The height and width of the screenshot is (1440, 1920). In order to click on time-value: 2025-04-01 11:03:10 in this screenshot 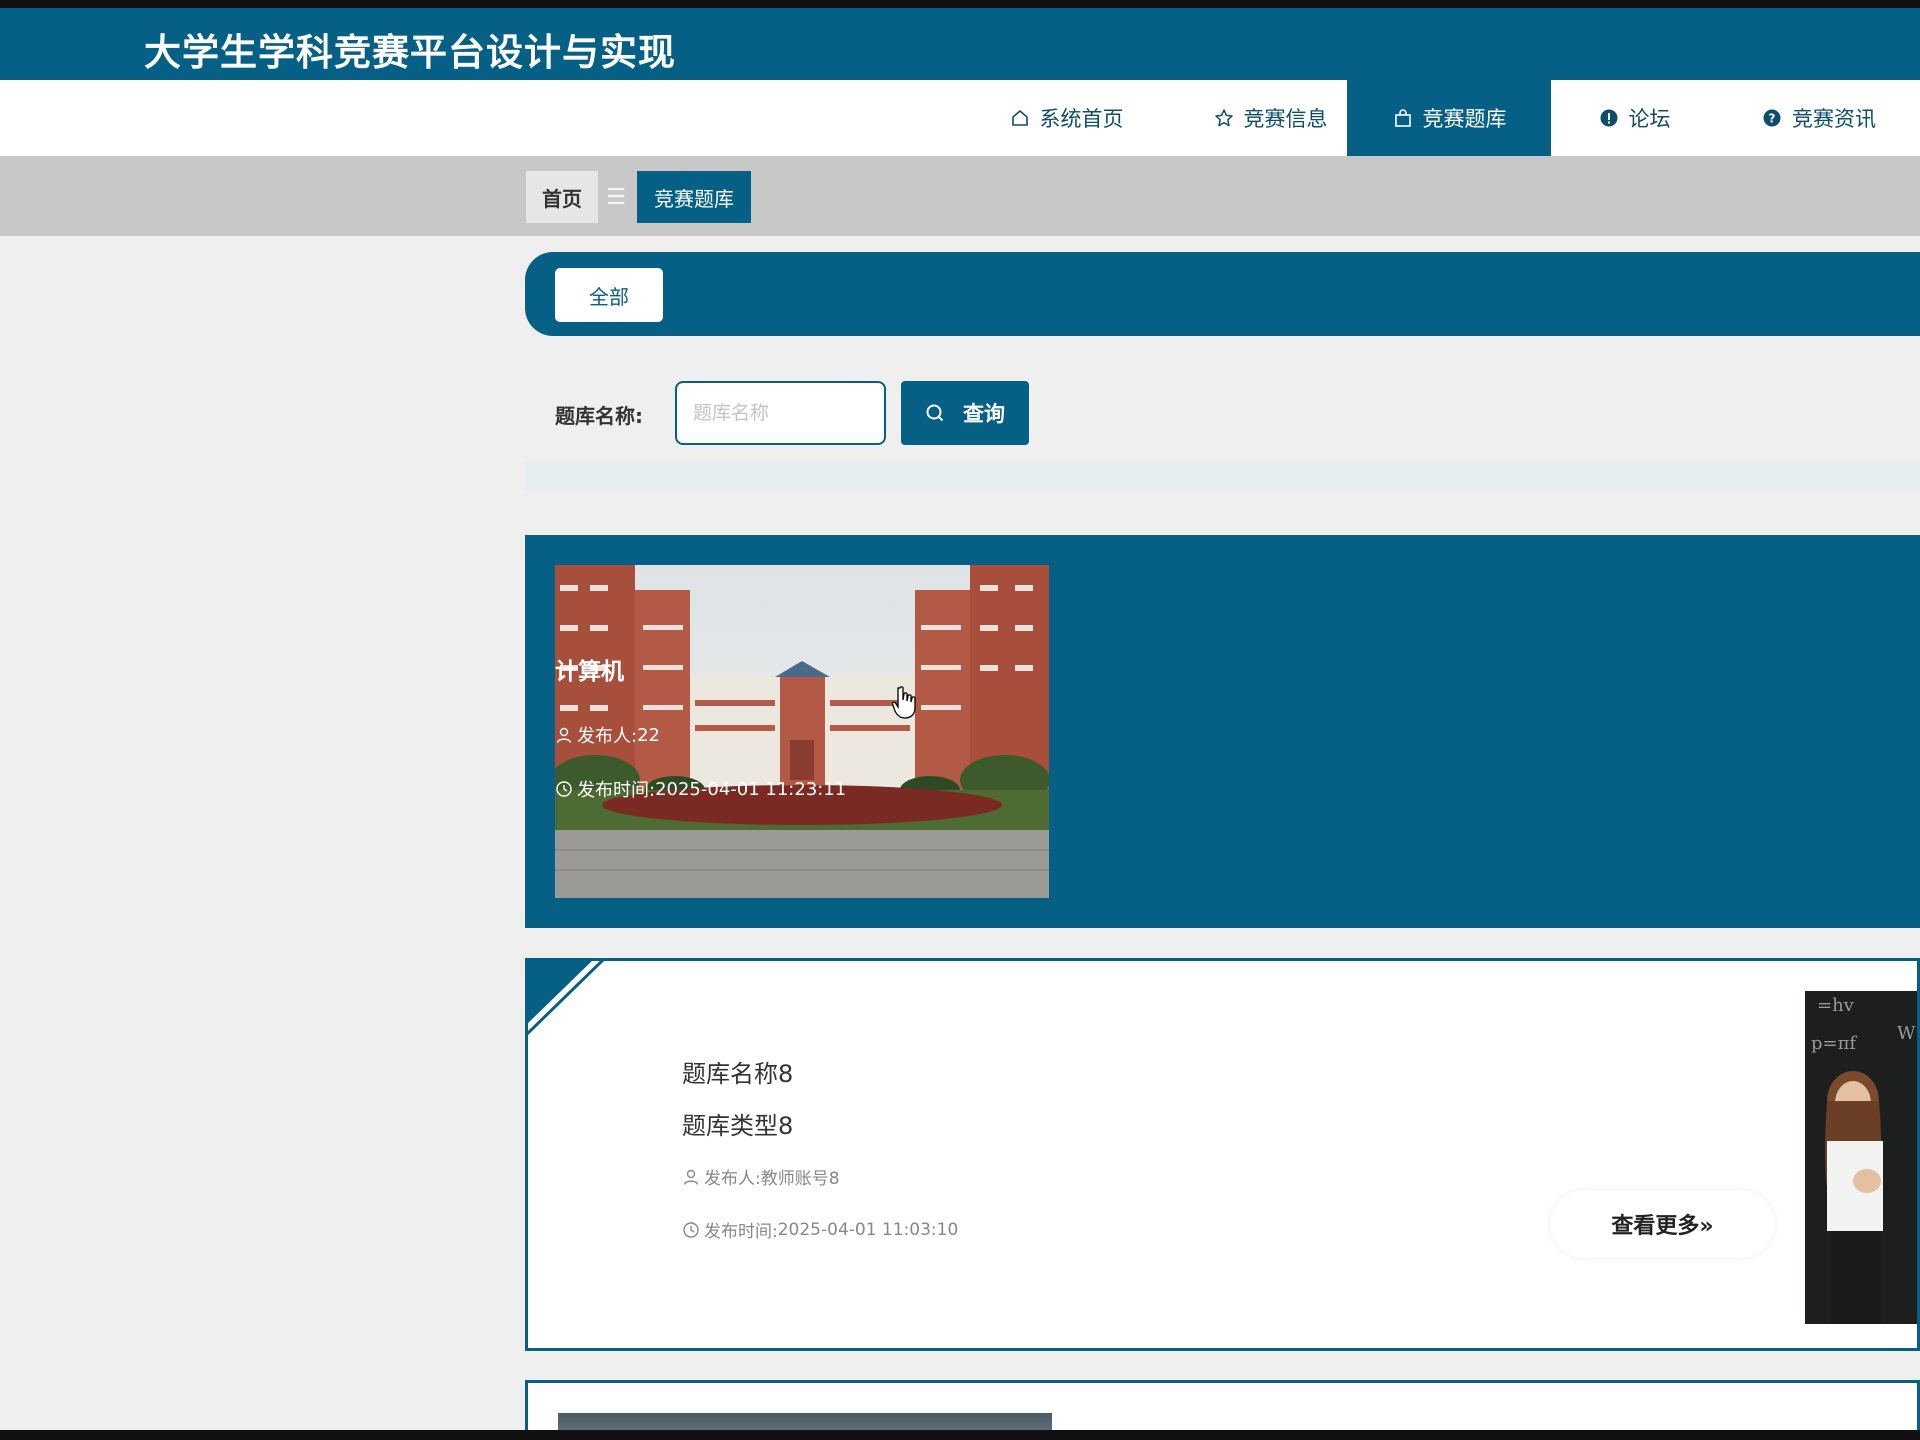, I will do `click(868, 1229)`.